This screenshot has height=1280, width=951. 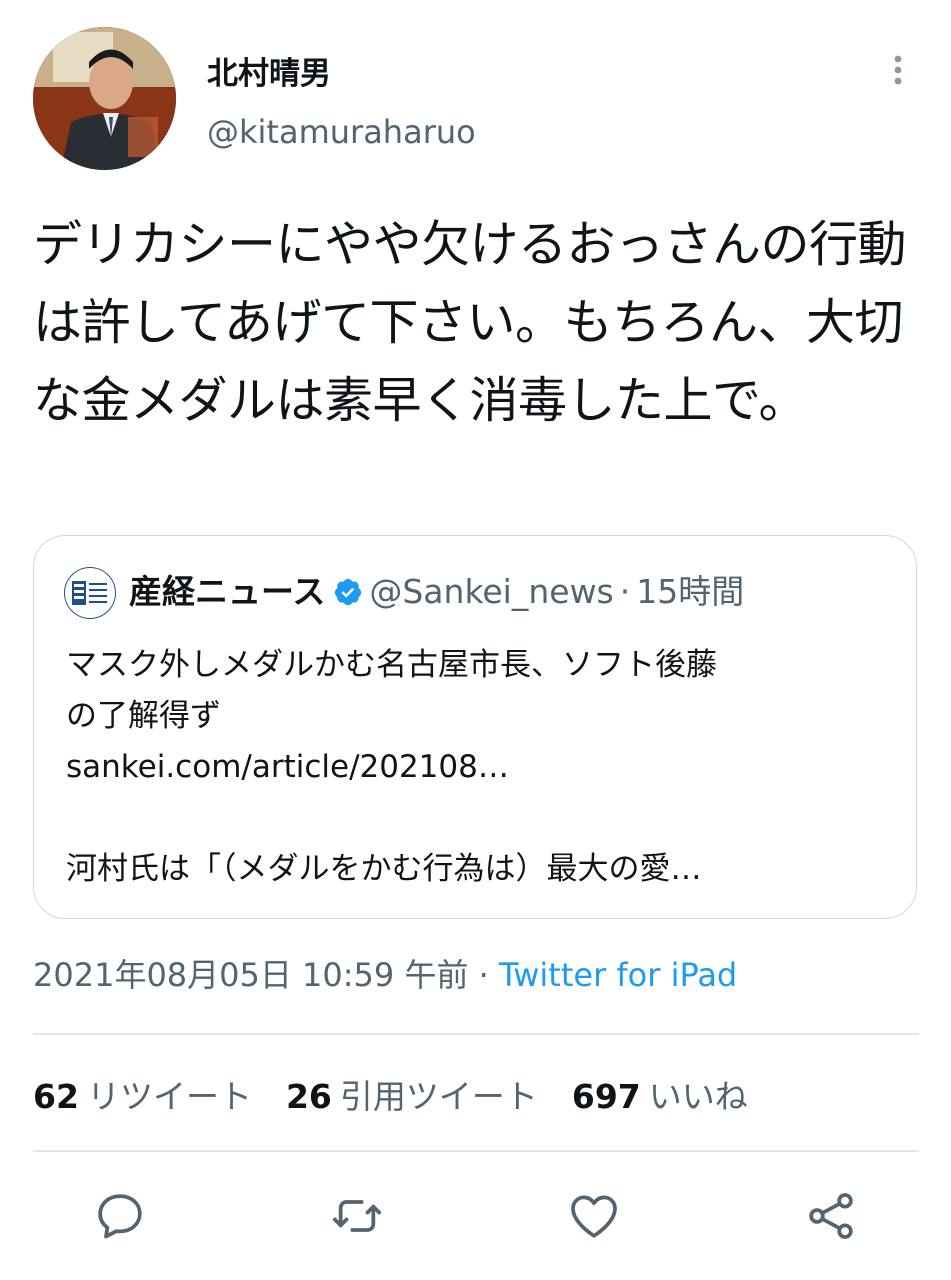 What do you see at coordinates (391, 665) in the screenshot?
I see `quoted-line: マスク外しメダルかむ名古屋市長、ソフト後藤` at bounding box center [391, 665].